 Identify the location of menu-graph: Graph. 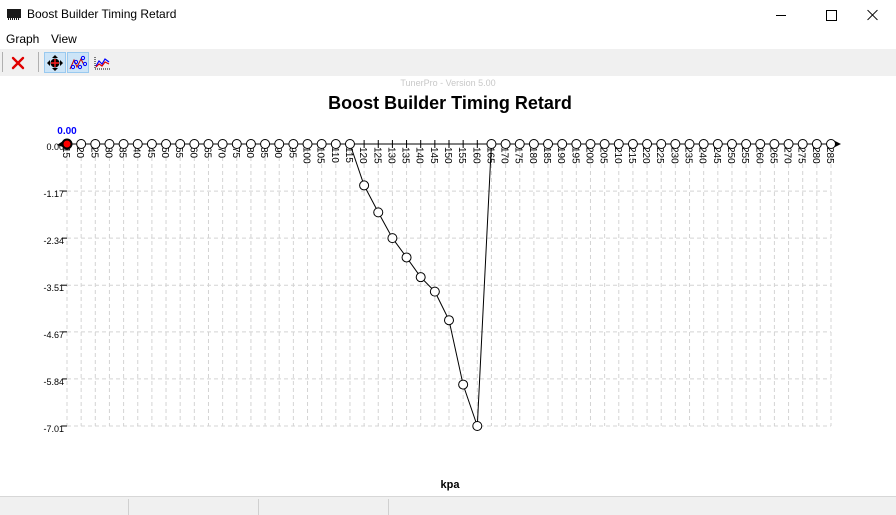
(22, 39).